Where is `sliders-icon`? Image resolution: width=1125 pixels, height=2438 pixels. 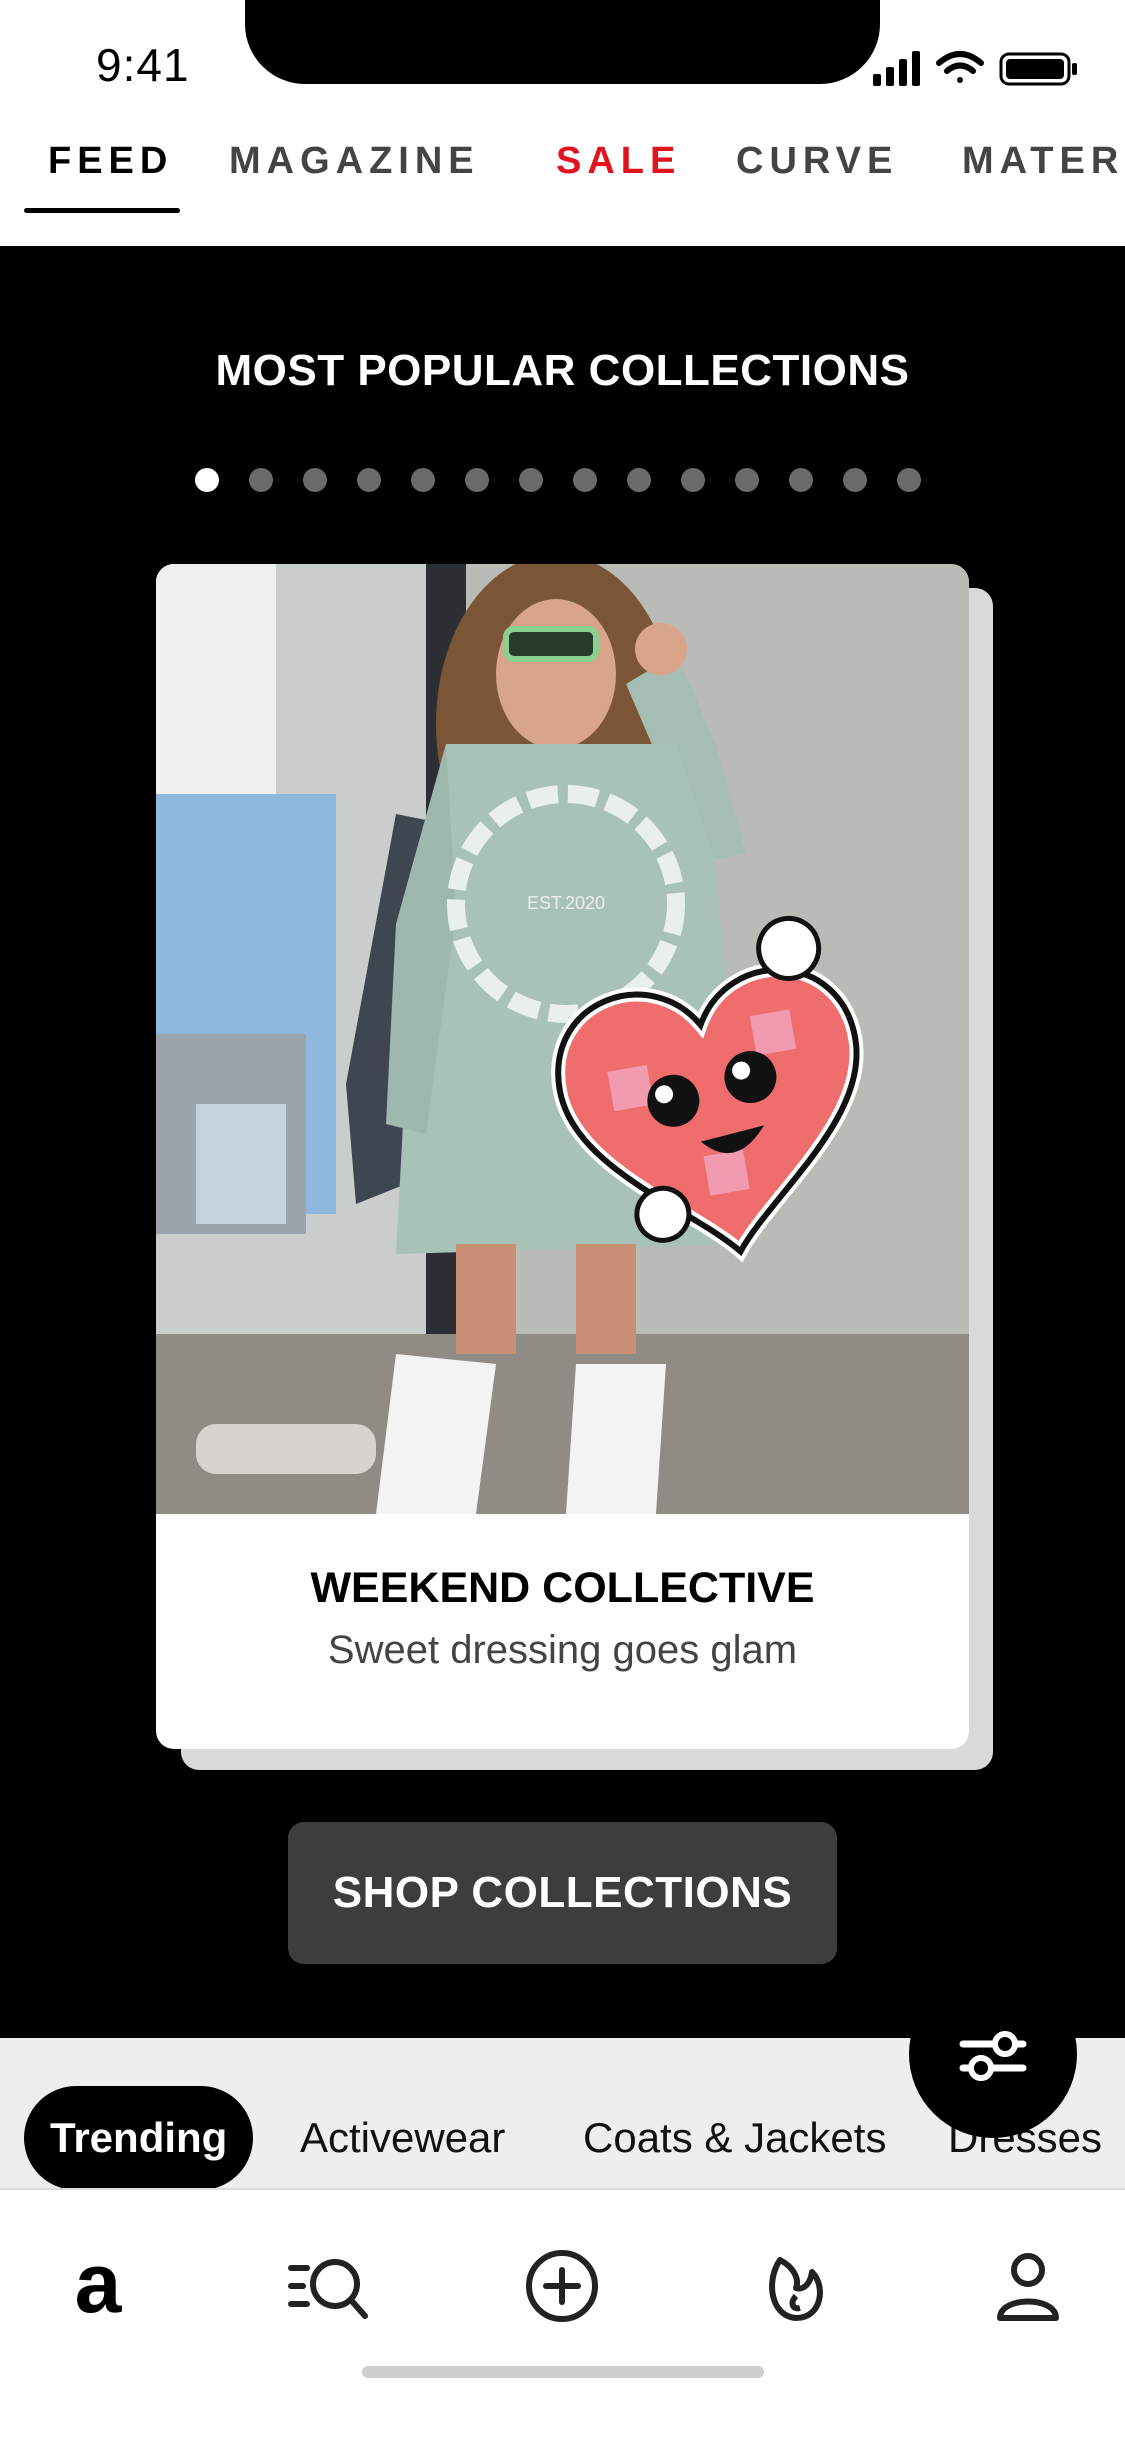 sliders-icon is located at coordinates (993, 2056).